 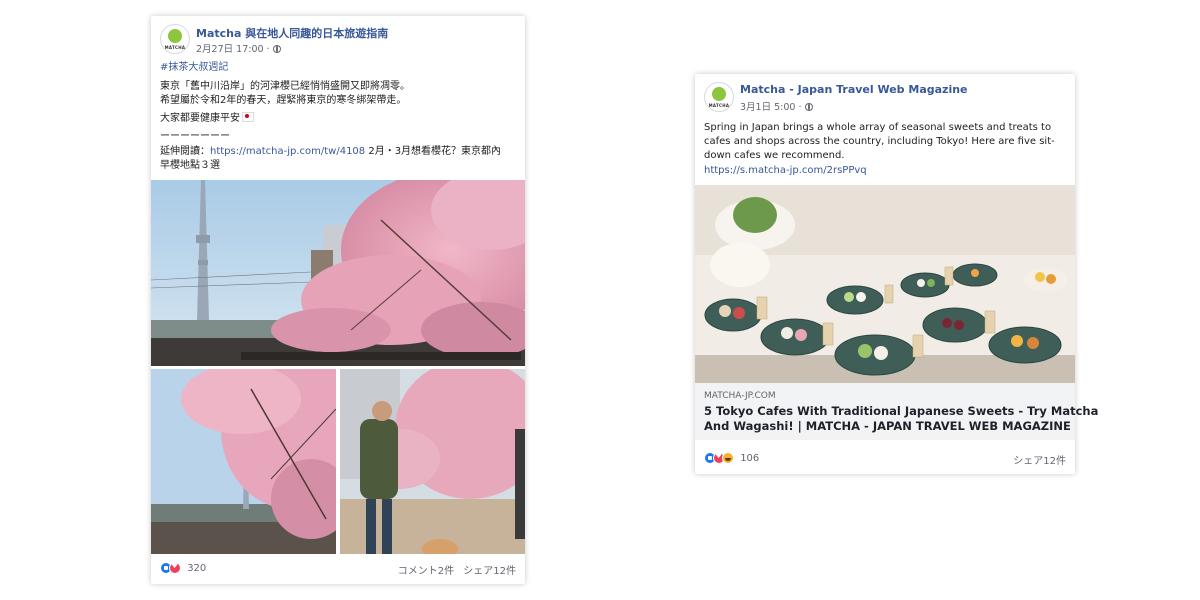 What do you see at coordinates (426, 571) in the screenshot?
I see `comments-count-link: コメント2件` at bounding box center [426, 571].